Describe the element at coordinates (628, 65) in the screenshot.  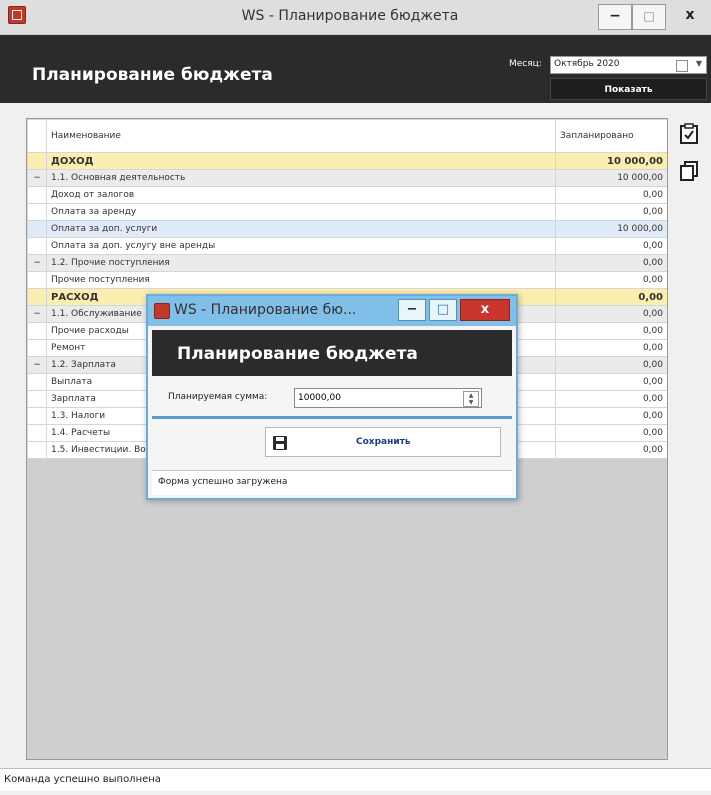
I see `month-picker: Октябрь 2020 ▼` at that location.